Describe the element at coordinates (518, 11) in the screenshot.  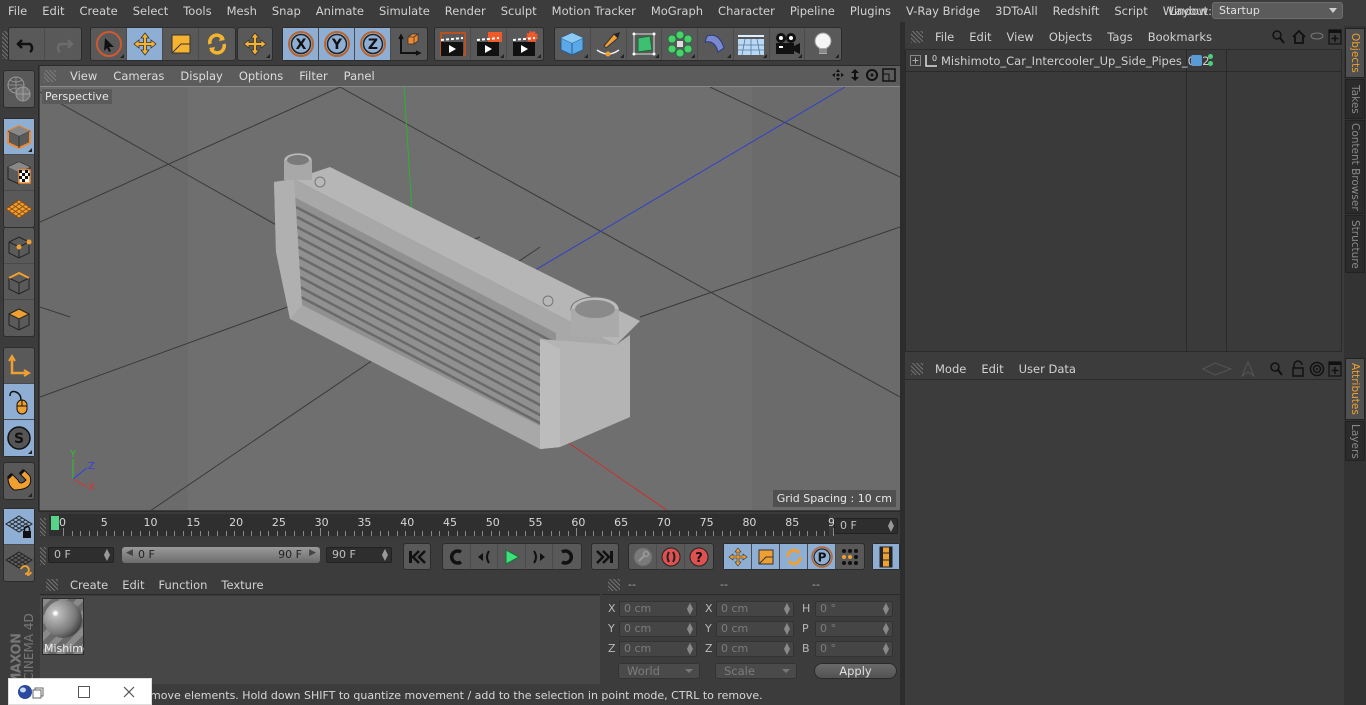
I see `menu-sculpt: Sculpt` at that location.